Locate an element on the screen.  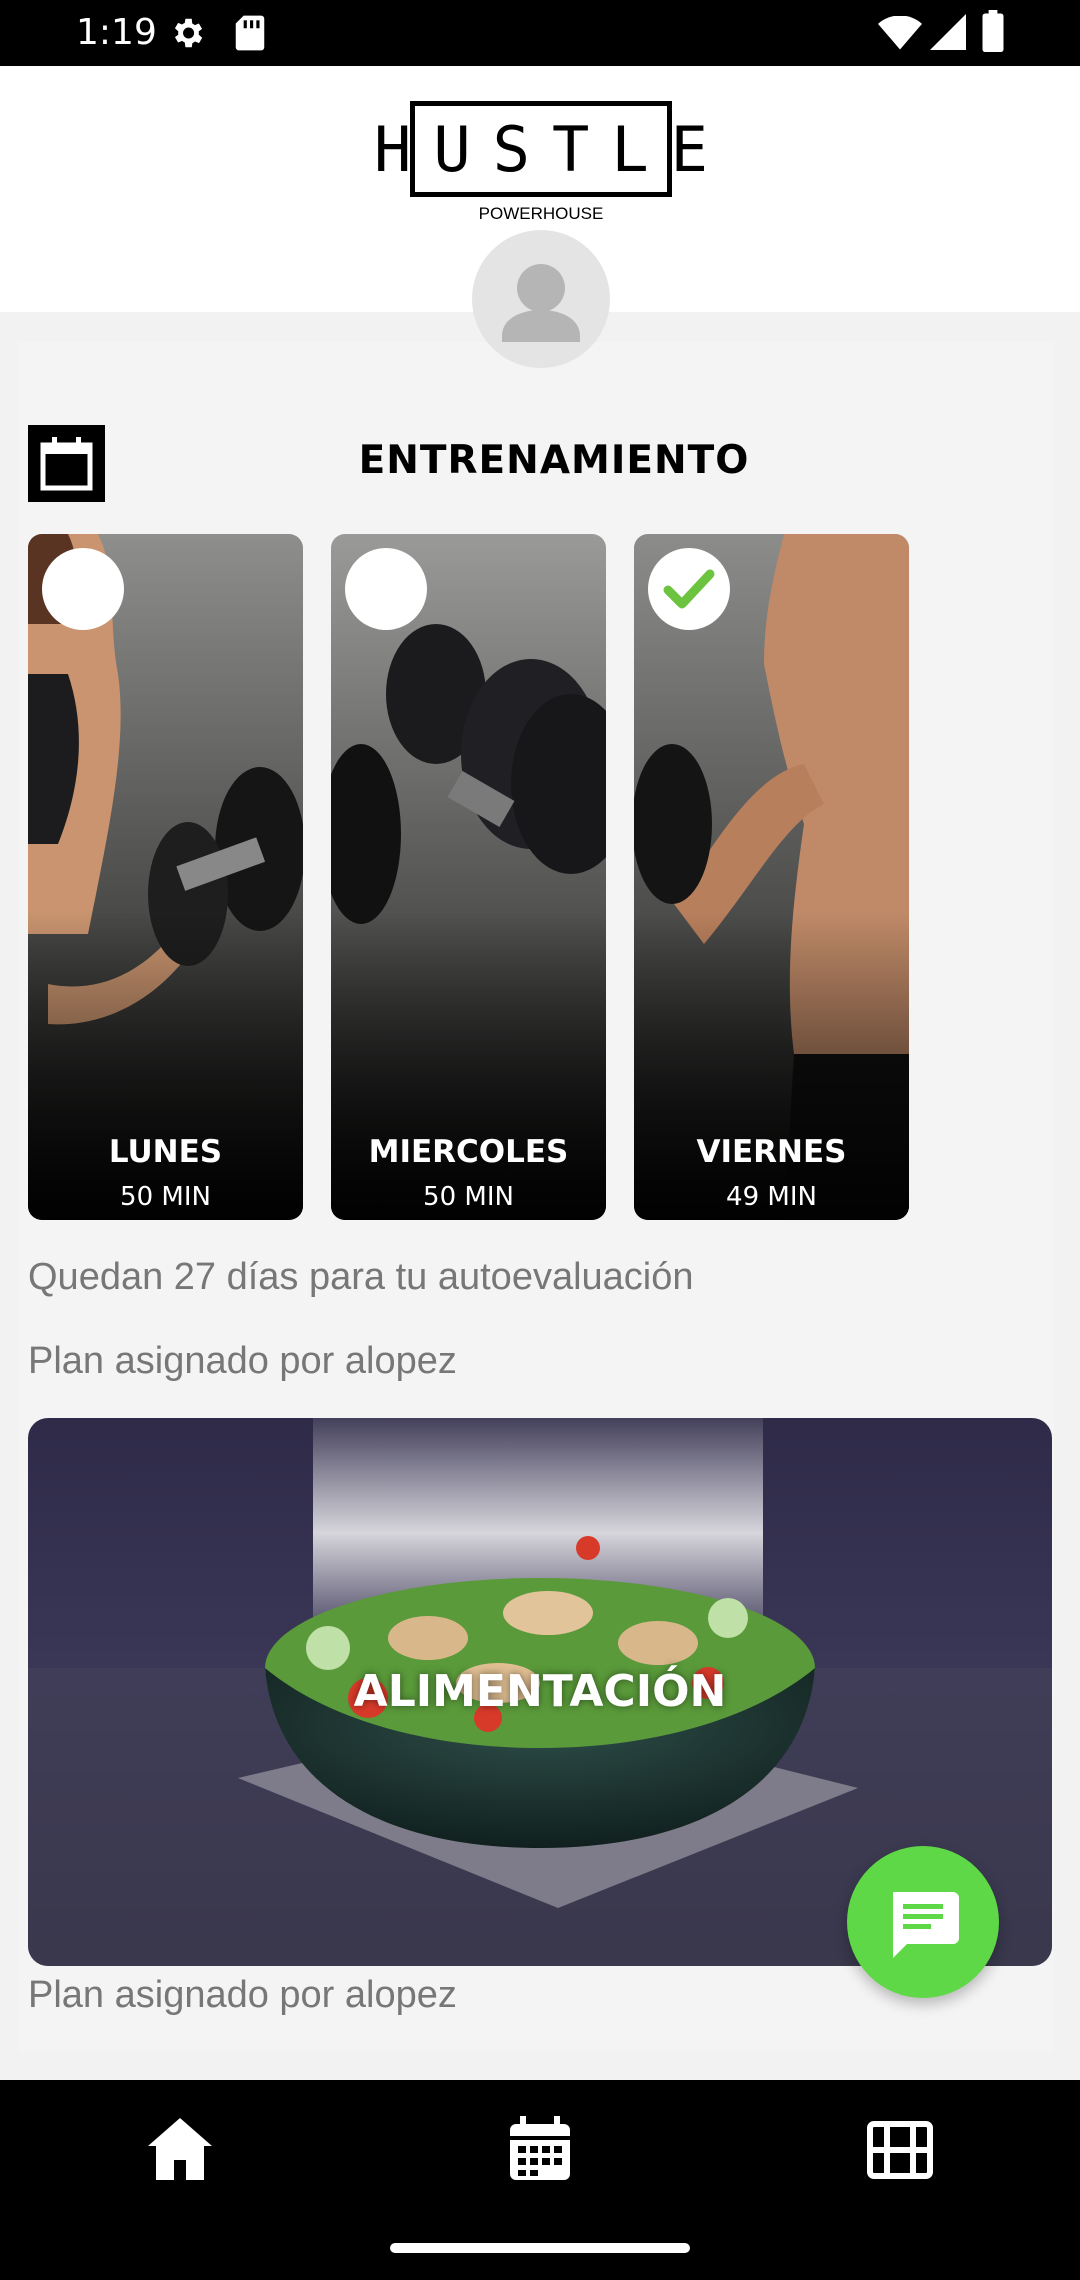
nav-videos-button is located at coordinates (900, 2150).